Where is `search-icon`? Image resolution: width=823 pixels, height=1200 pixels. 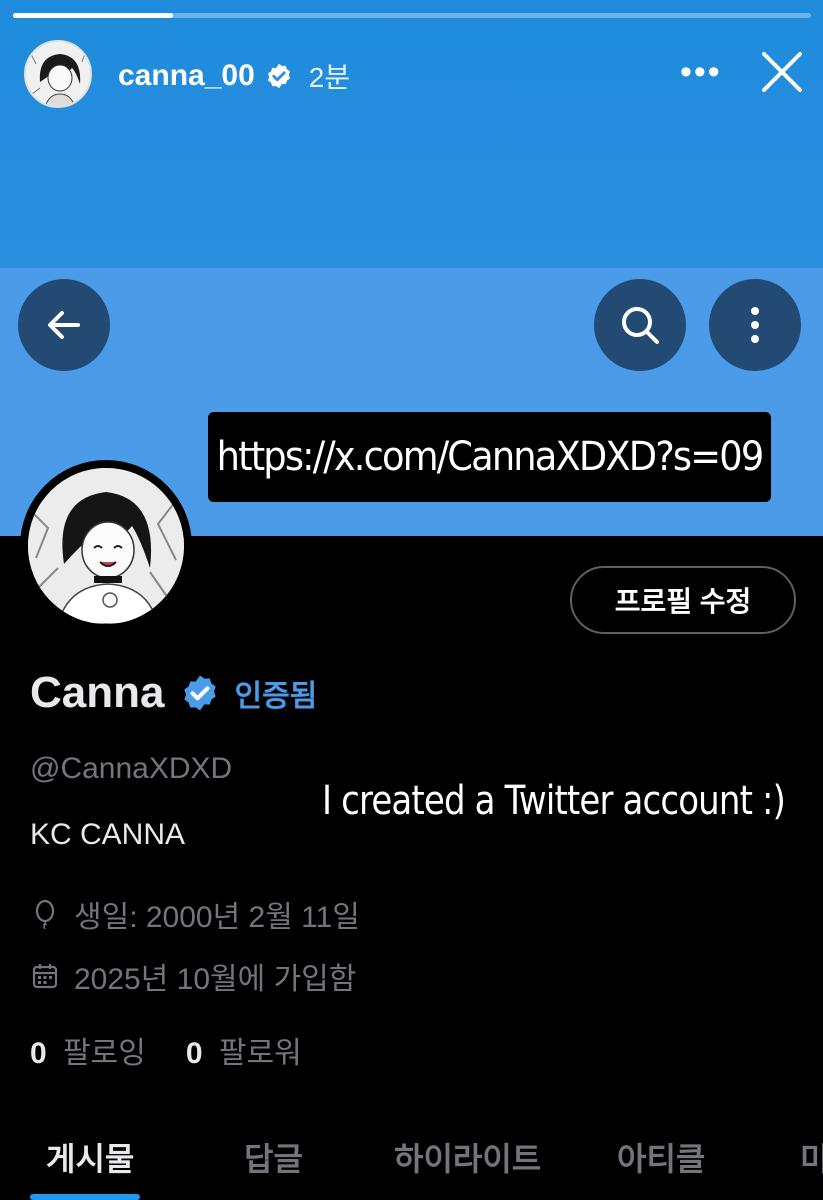
search-icon is located at coordinates (640, 325).